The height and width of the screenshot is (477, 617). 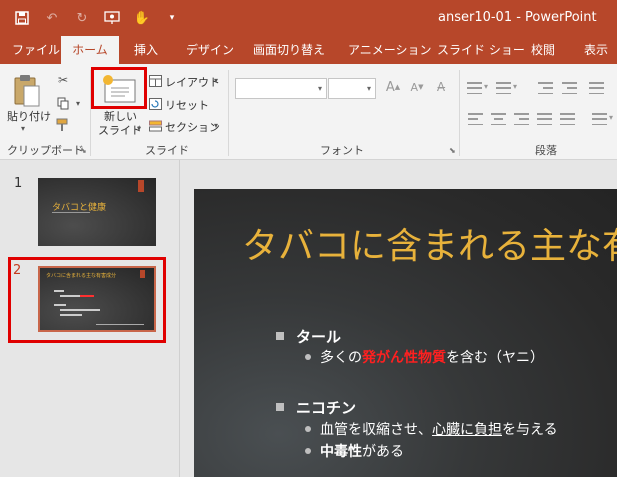 I want to click on bullet-level2-tar-carcinogens: 多くの発がん性物質を含む（ヤニ）, so click(x=424, y=357).